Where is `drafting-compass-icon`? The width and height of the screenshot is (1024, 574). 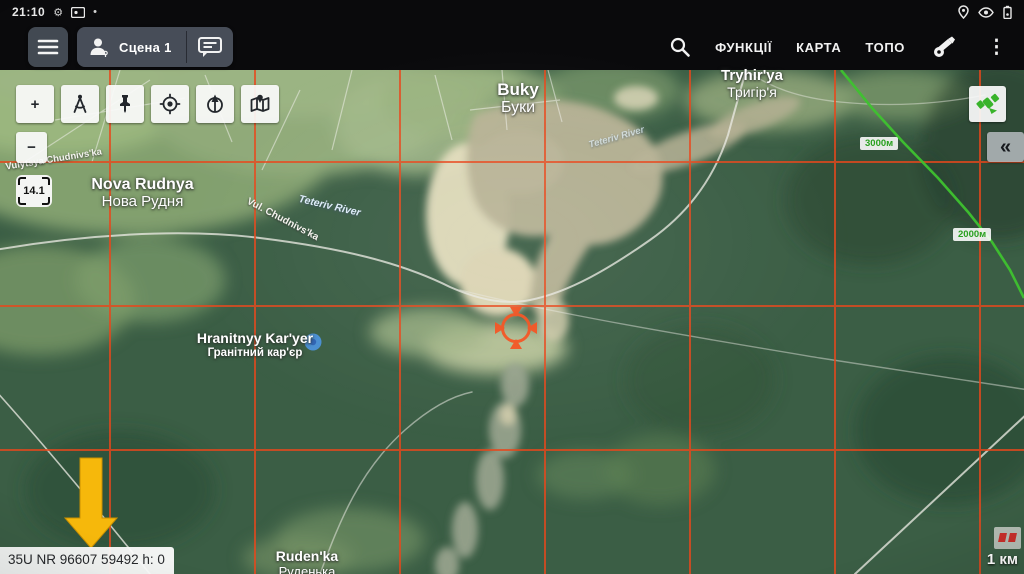
drafting-compass-icon is located at coordinates (80, 103).